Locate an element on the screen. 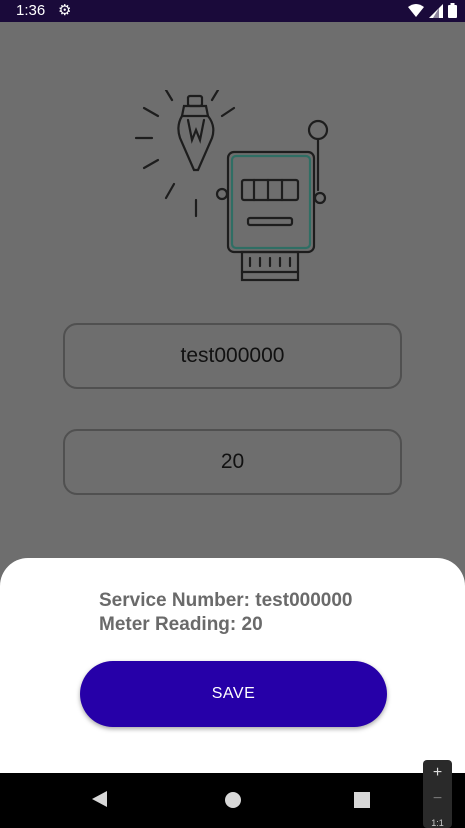 The width and height of the screenshot is (465, 828). service-number-field: test000000 is located at coordinates (232, 356).